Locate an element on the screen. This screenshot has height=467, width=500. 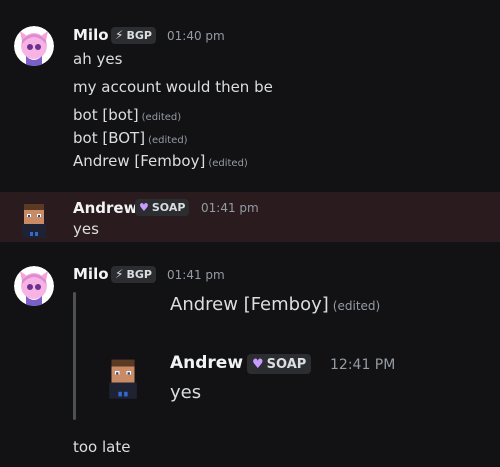
message-line: bot [BOT] (edited) is located at coordinates (130, 138).